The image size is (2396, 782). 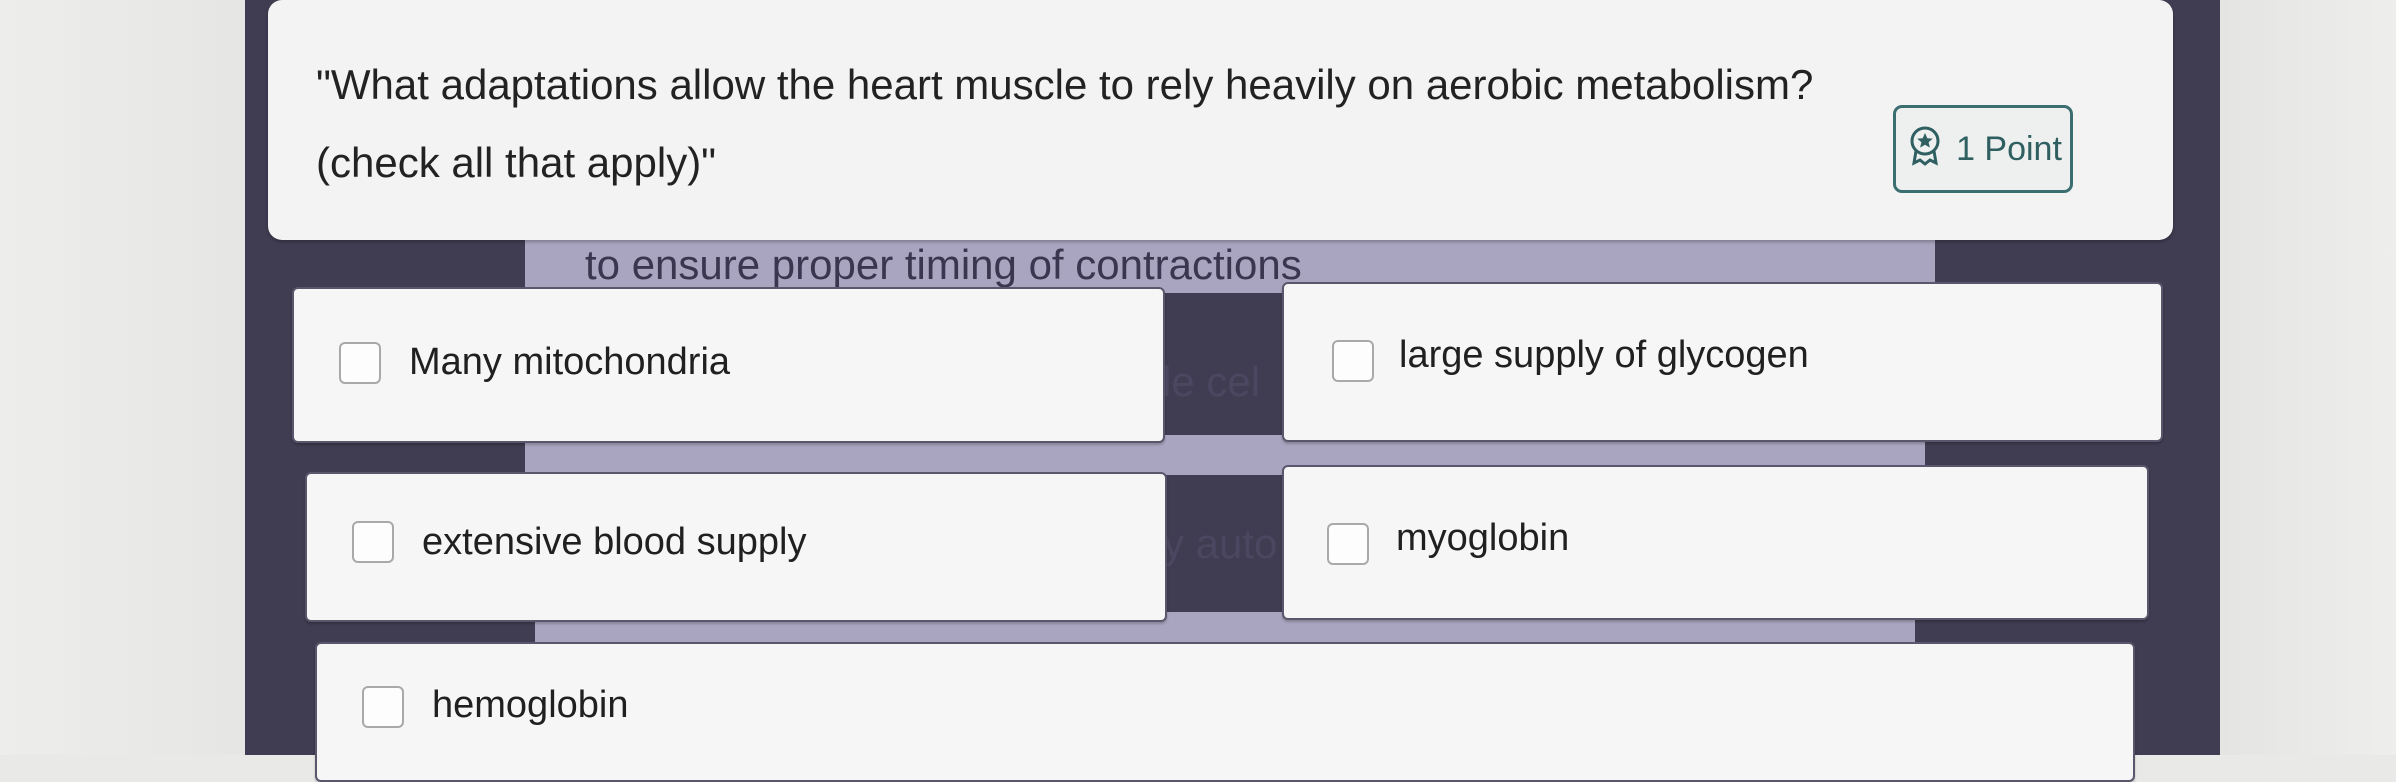 What do you see at coordinates (1604, 355) in the screenshot?
I see `answer-label: large supply of glycogen` at bounding box center [1604, 355].